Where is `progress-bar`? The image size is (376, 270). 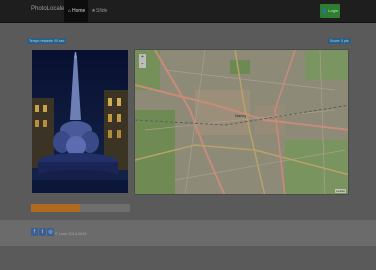
progress-bar is located at coordinates (80, 208).